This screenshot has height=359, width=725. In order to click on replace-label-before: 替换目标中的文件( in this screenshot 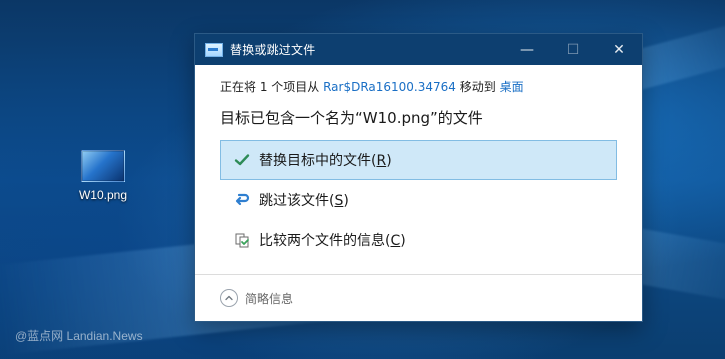, I will do `click(318, 161)`.